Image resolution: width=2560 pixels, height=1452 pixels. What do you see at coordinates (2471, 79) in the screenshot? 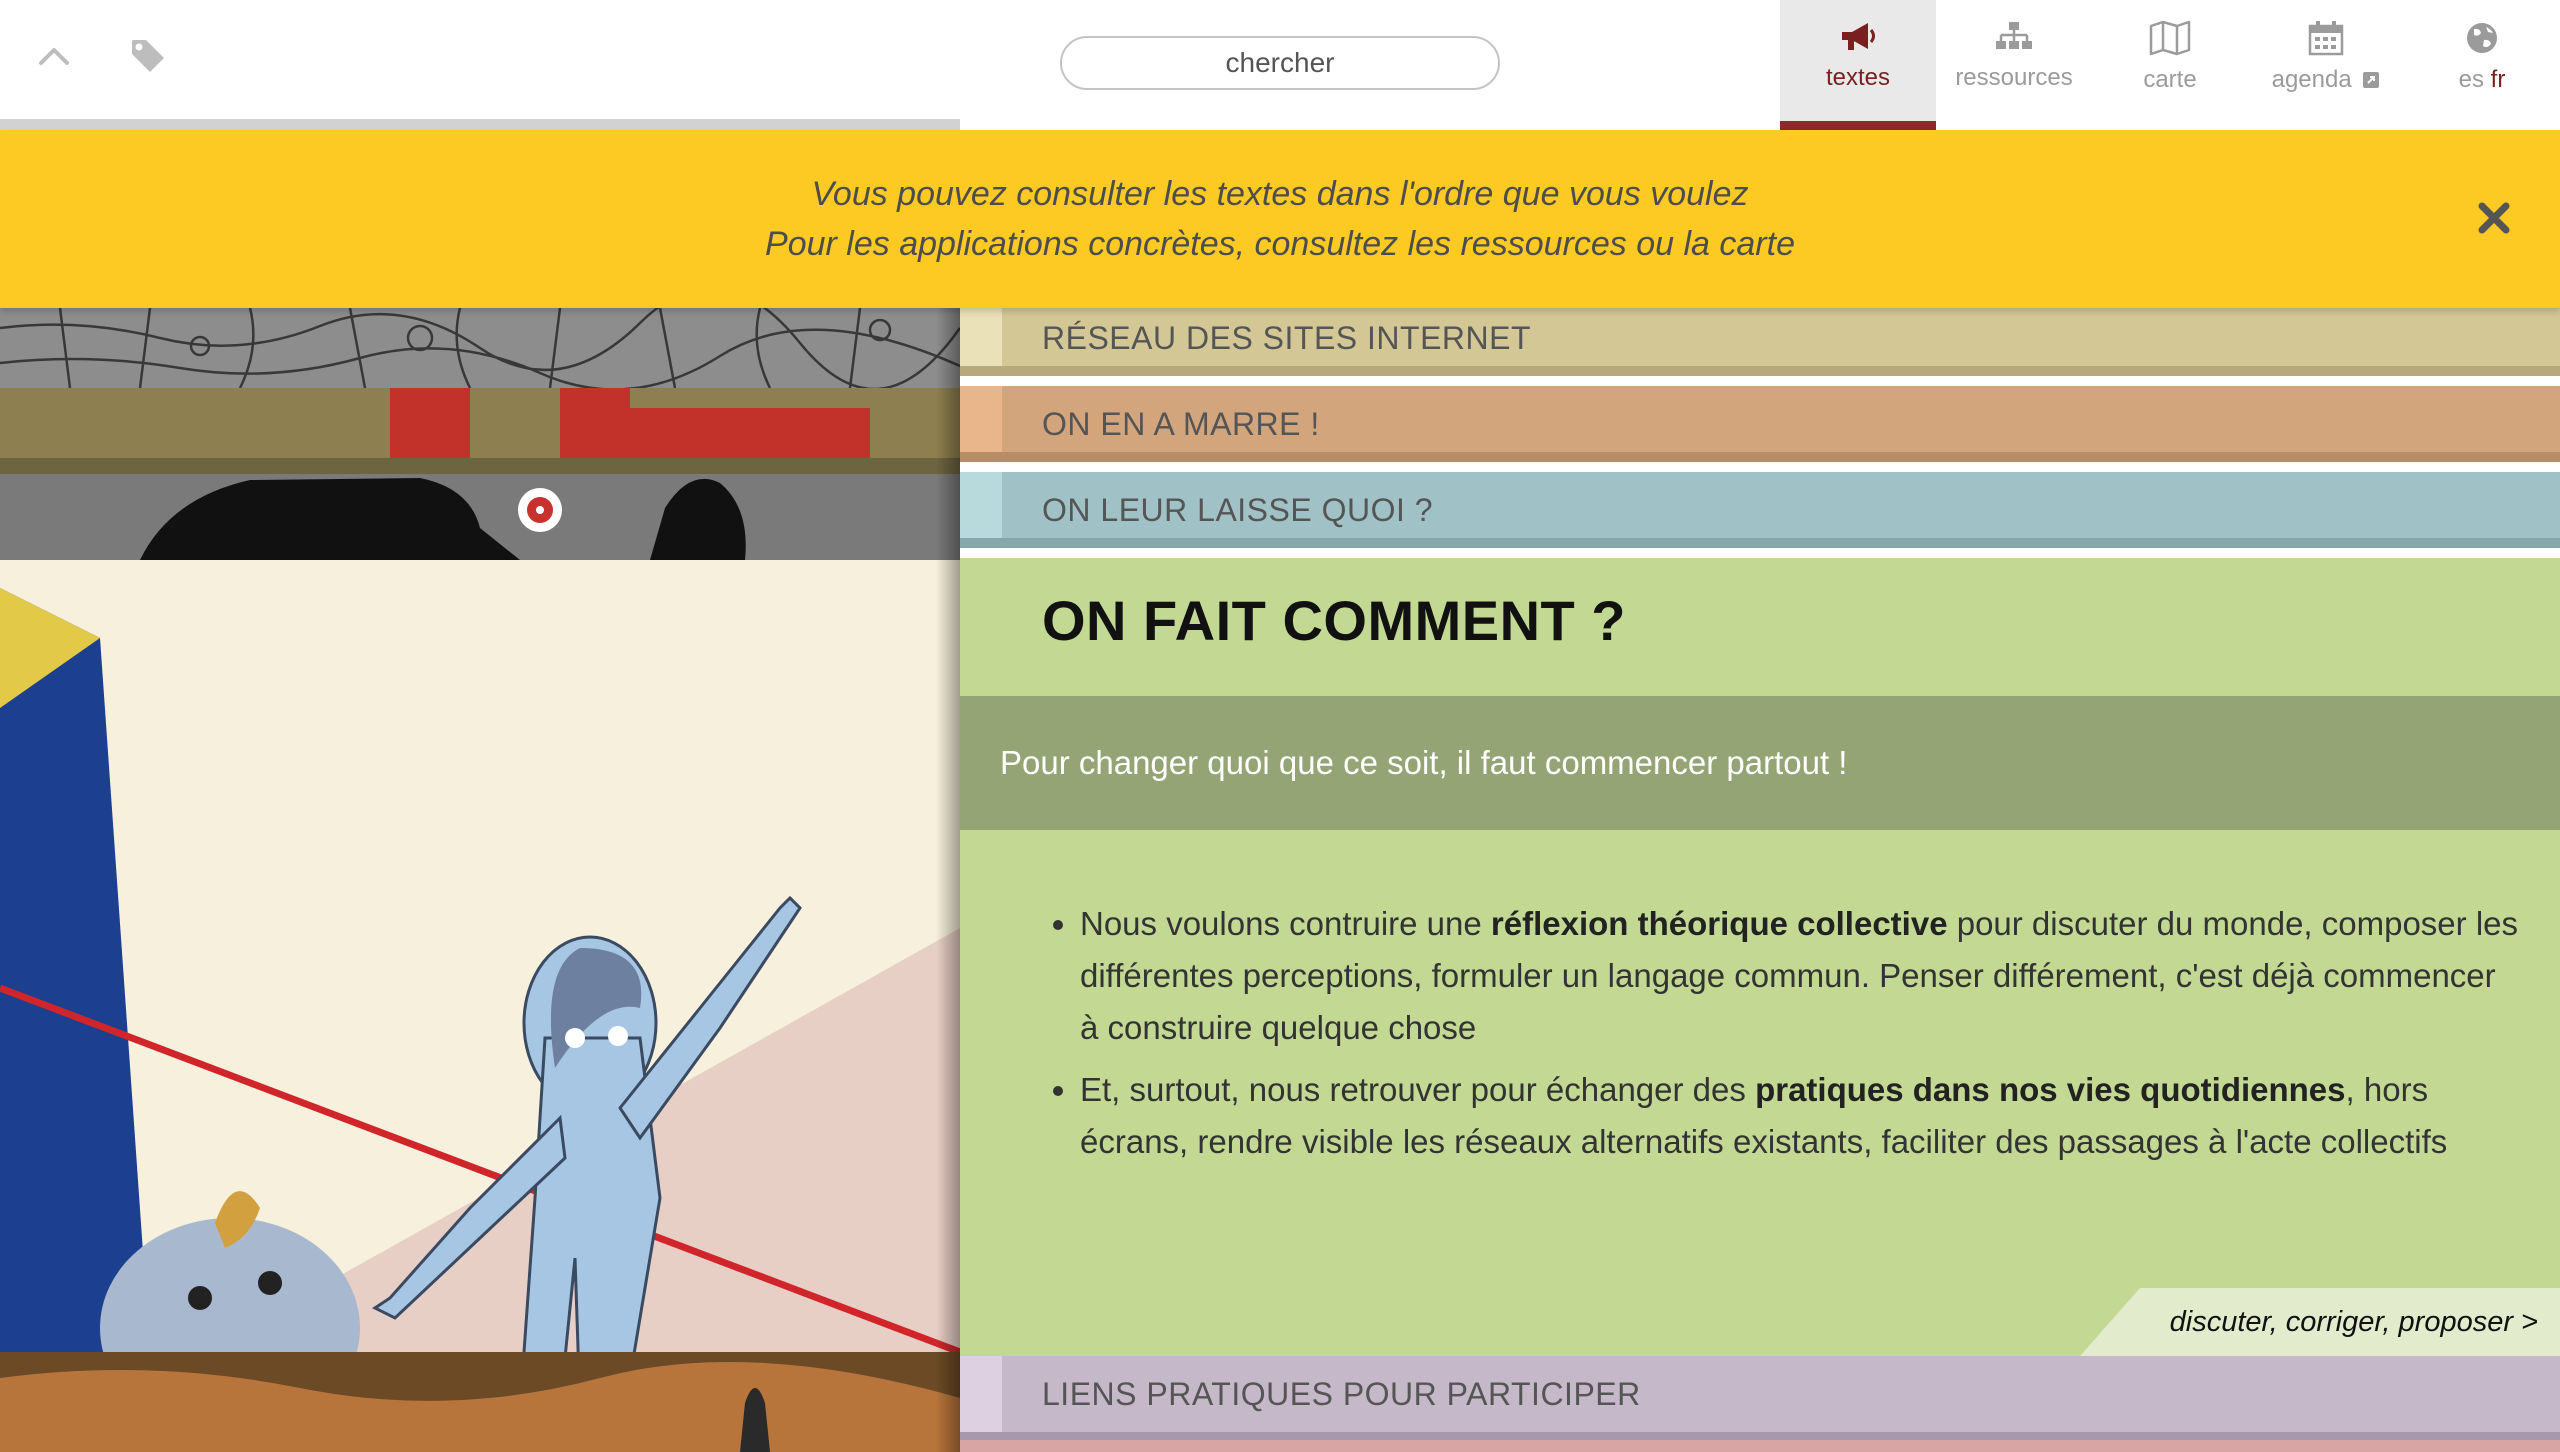
I see `lang-option-es: es` at bounding box center [2471, 79].